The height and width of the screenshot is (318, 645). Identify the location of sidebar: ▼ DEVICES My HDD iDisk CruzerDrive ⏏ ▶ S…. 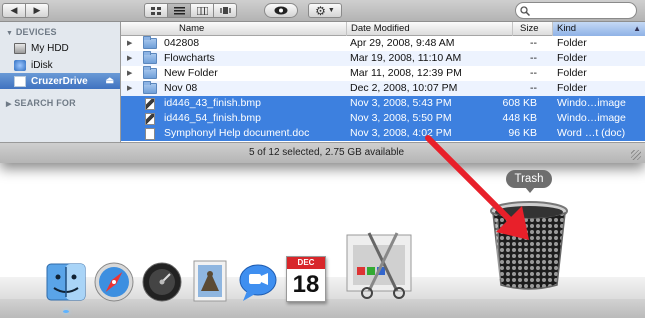
(60, 82).